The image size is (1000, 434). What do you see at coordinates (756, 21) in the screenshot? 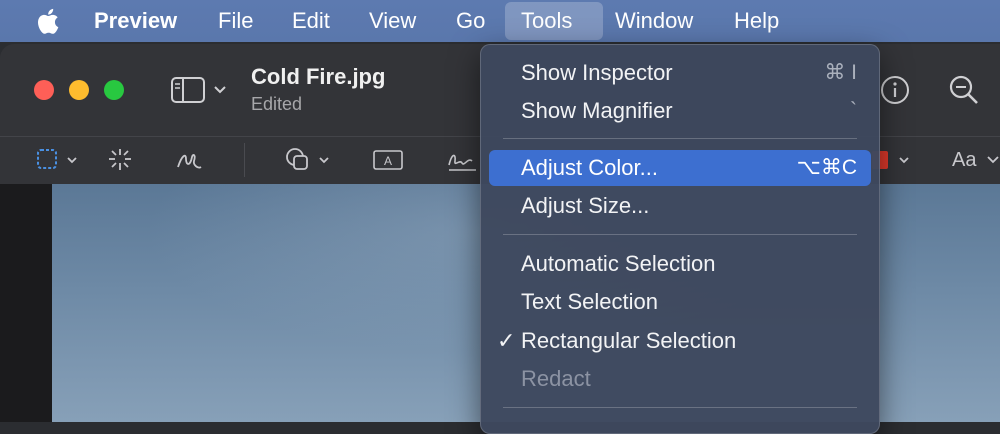
I see `menu-help: Help` at bounding box center [756, 21].